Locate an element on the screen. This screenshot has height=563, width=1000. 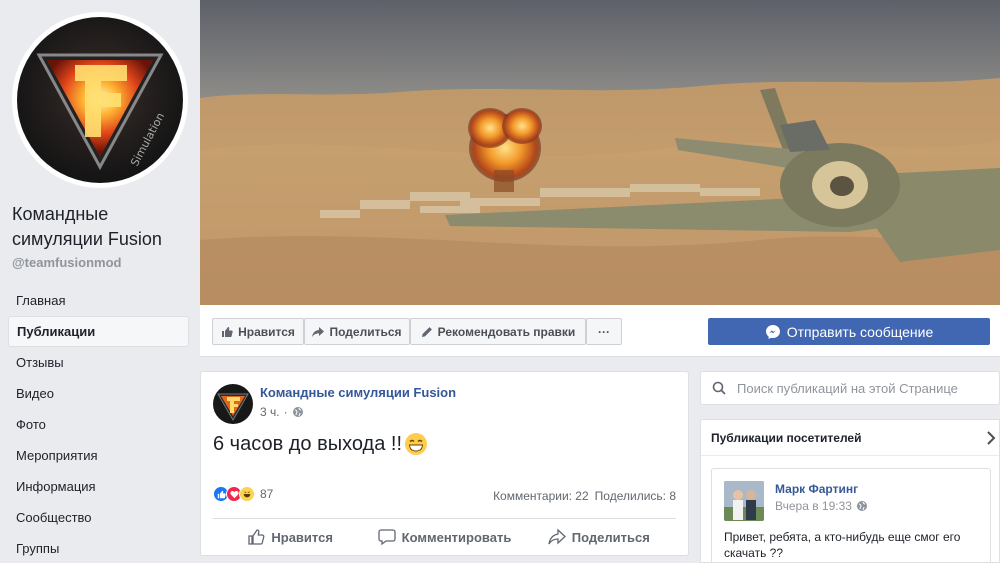
like-page-button: Нравится is located at coordinates (258, 331).